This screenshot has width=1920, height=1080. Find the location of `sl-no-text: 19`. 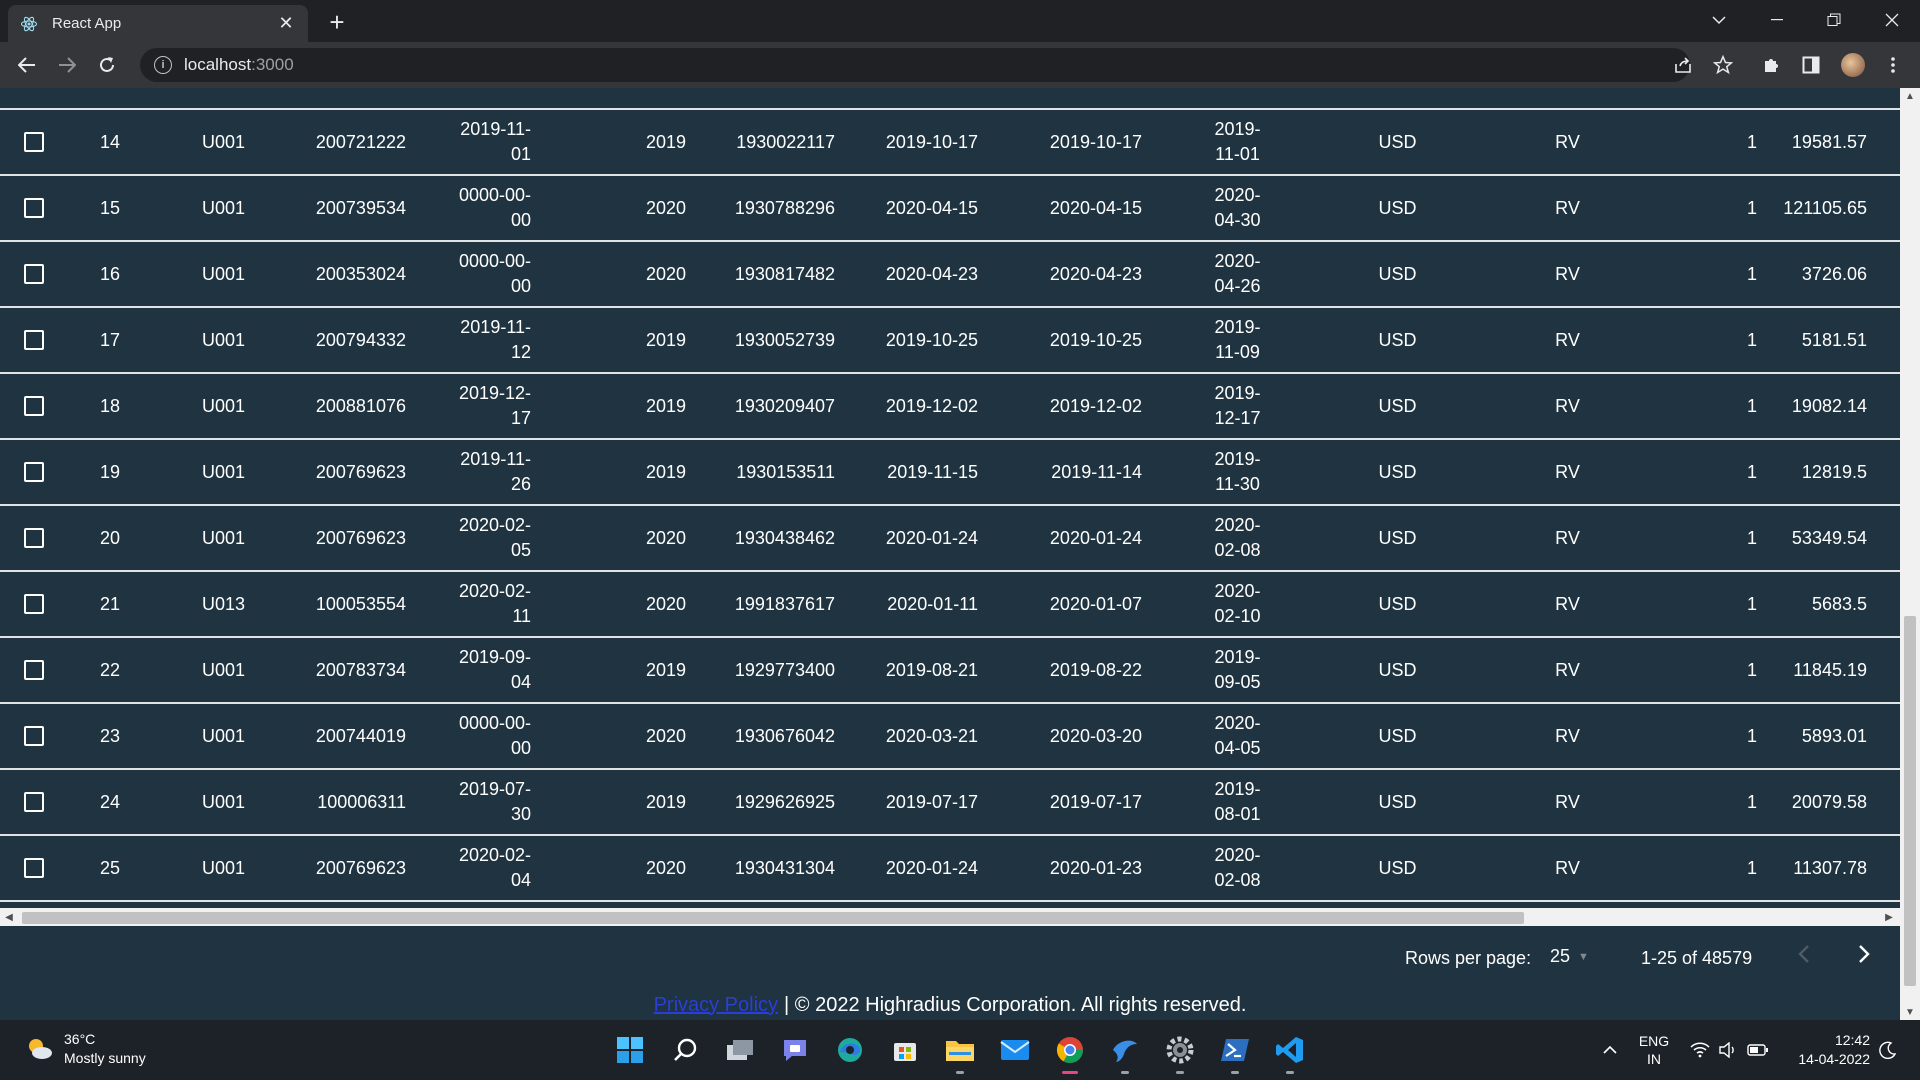

sl-no-text: 19 is located at coordinates (109, 471).